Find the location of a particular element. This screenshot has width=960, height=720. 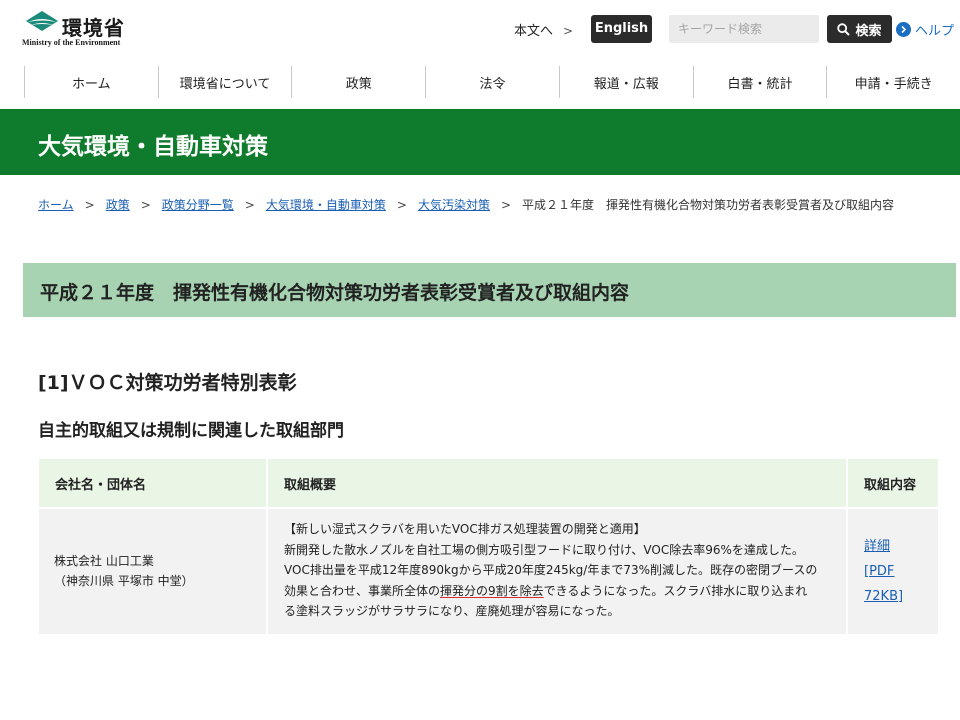

global-nav: ホーム 環境省について 政策 法令 報道・広報 白書・統計 申請・手続き is located at coordinates (492, 82).